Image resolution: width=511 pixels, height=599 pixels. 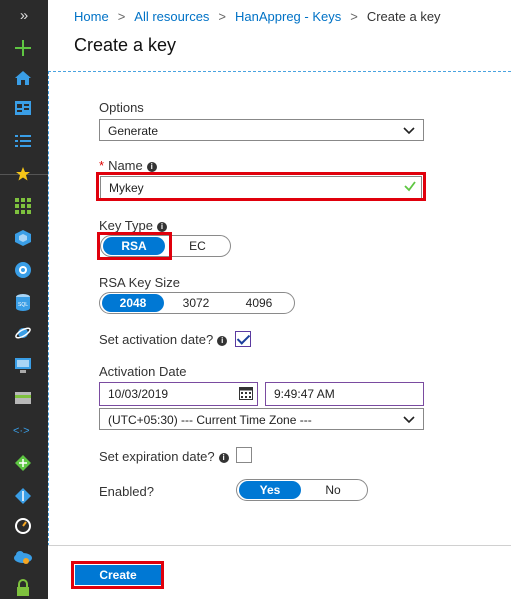 What do you see at coordinates (304, 394) in the screenshot?
I see `activation-time-value: 9:49:47 AM` at bounding box center [304, 394].